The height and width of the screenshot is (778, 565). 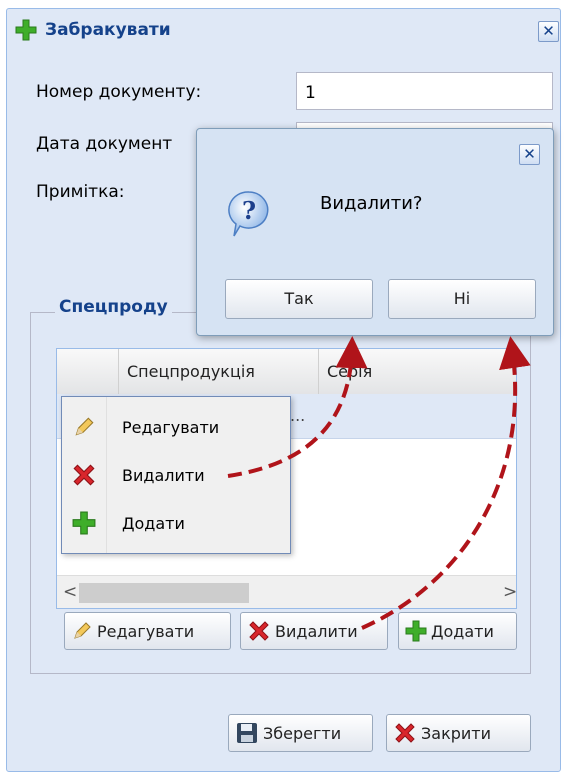 I want to click on scroll-left-arrow: <, so click(x=70, y=592).